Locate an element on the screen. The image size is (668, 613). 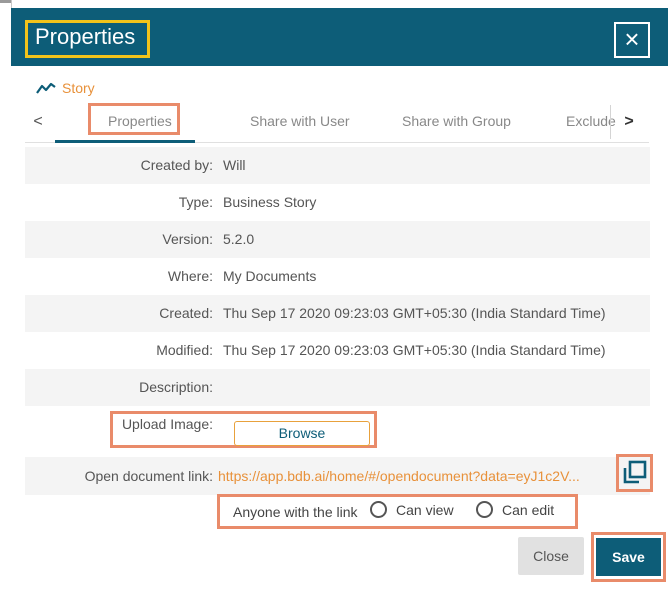
active-tab-underline is located at coordinates (125, 141).